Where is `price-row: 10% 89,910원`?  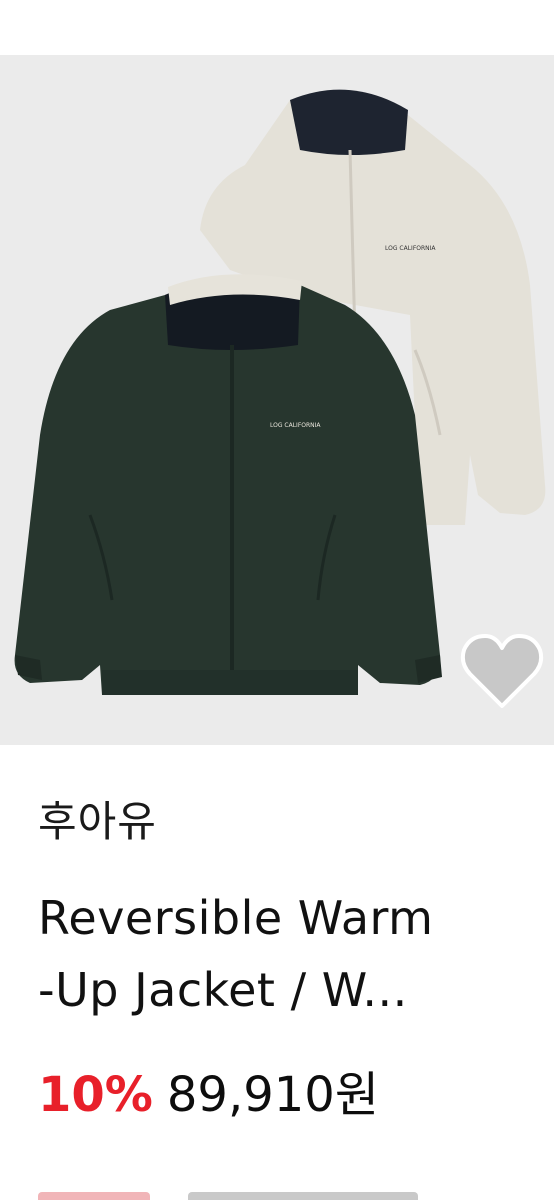
price-row: 10% 89,910원 is located at coordinates (208, 1095).